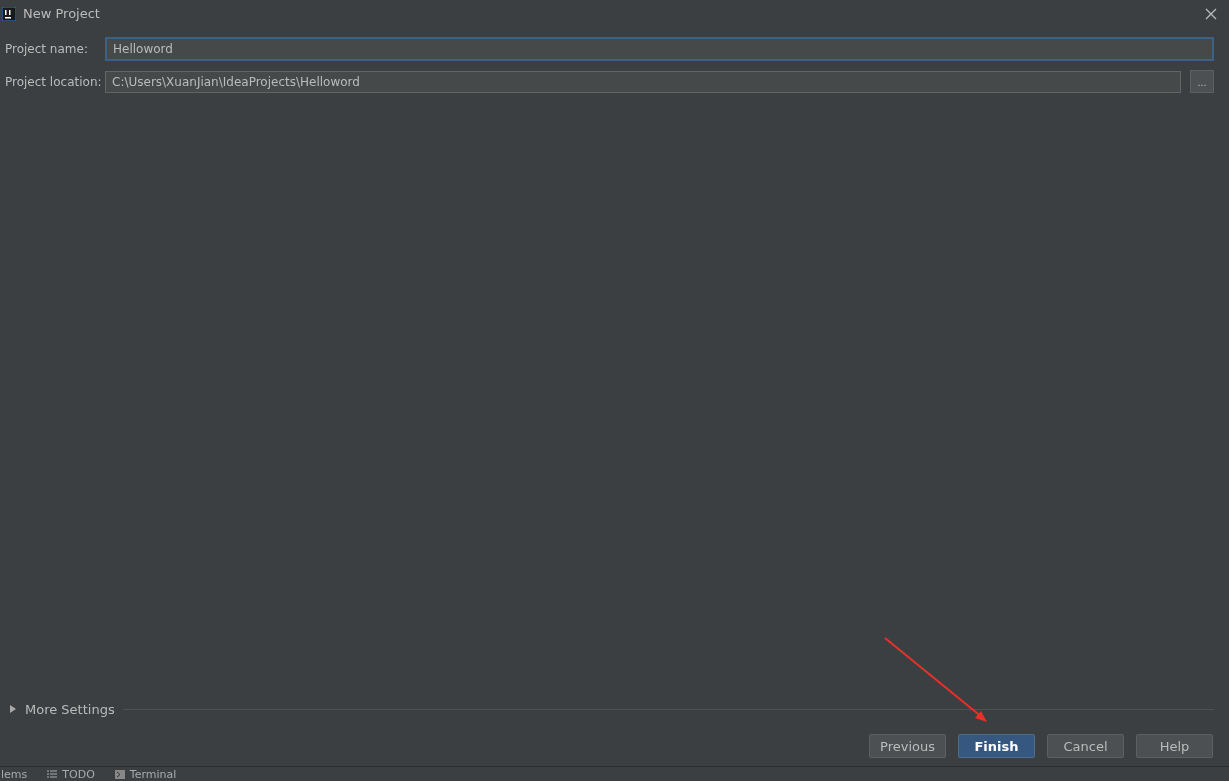 This screenshot has height=781, width=1229. I want to click on input-field: Helloword, so click(659, 49).